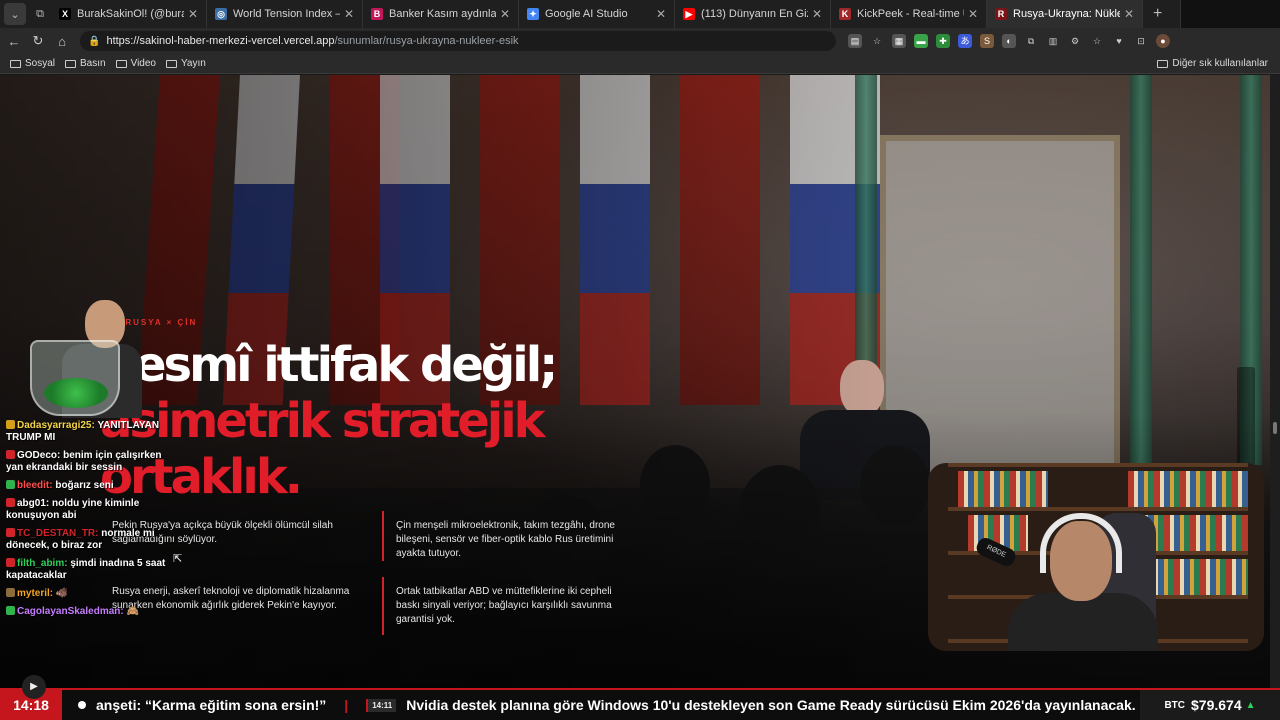  I want to click on up-arrow-icon: ▲, so click(1250, 705).